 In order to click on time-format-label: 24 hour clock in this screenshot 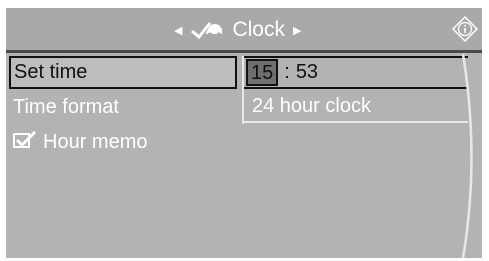, I will do `click(311, 106)`.